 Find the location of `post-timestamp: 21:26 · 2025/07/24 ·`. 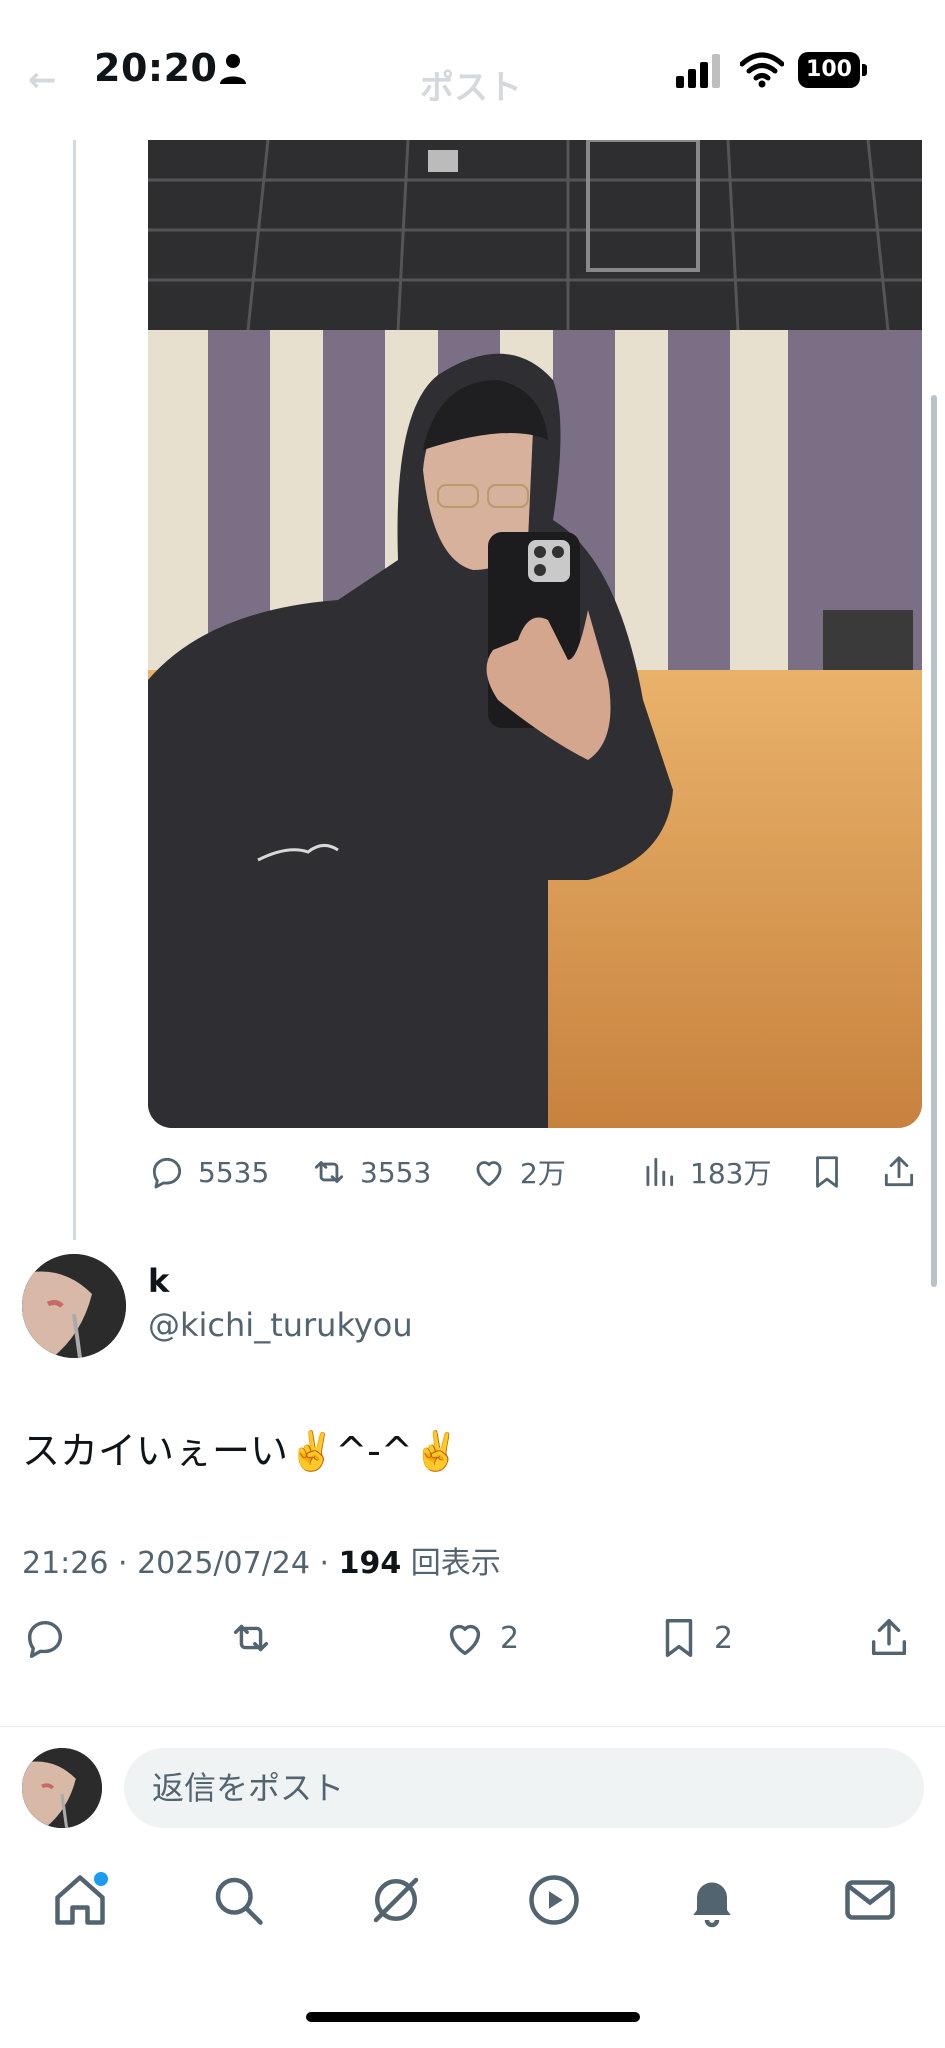

post-timestamp: 21:26 · 2025/07/24 · is located at coordinates (180, 1563).